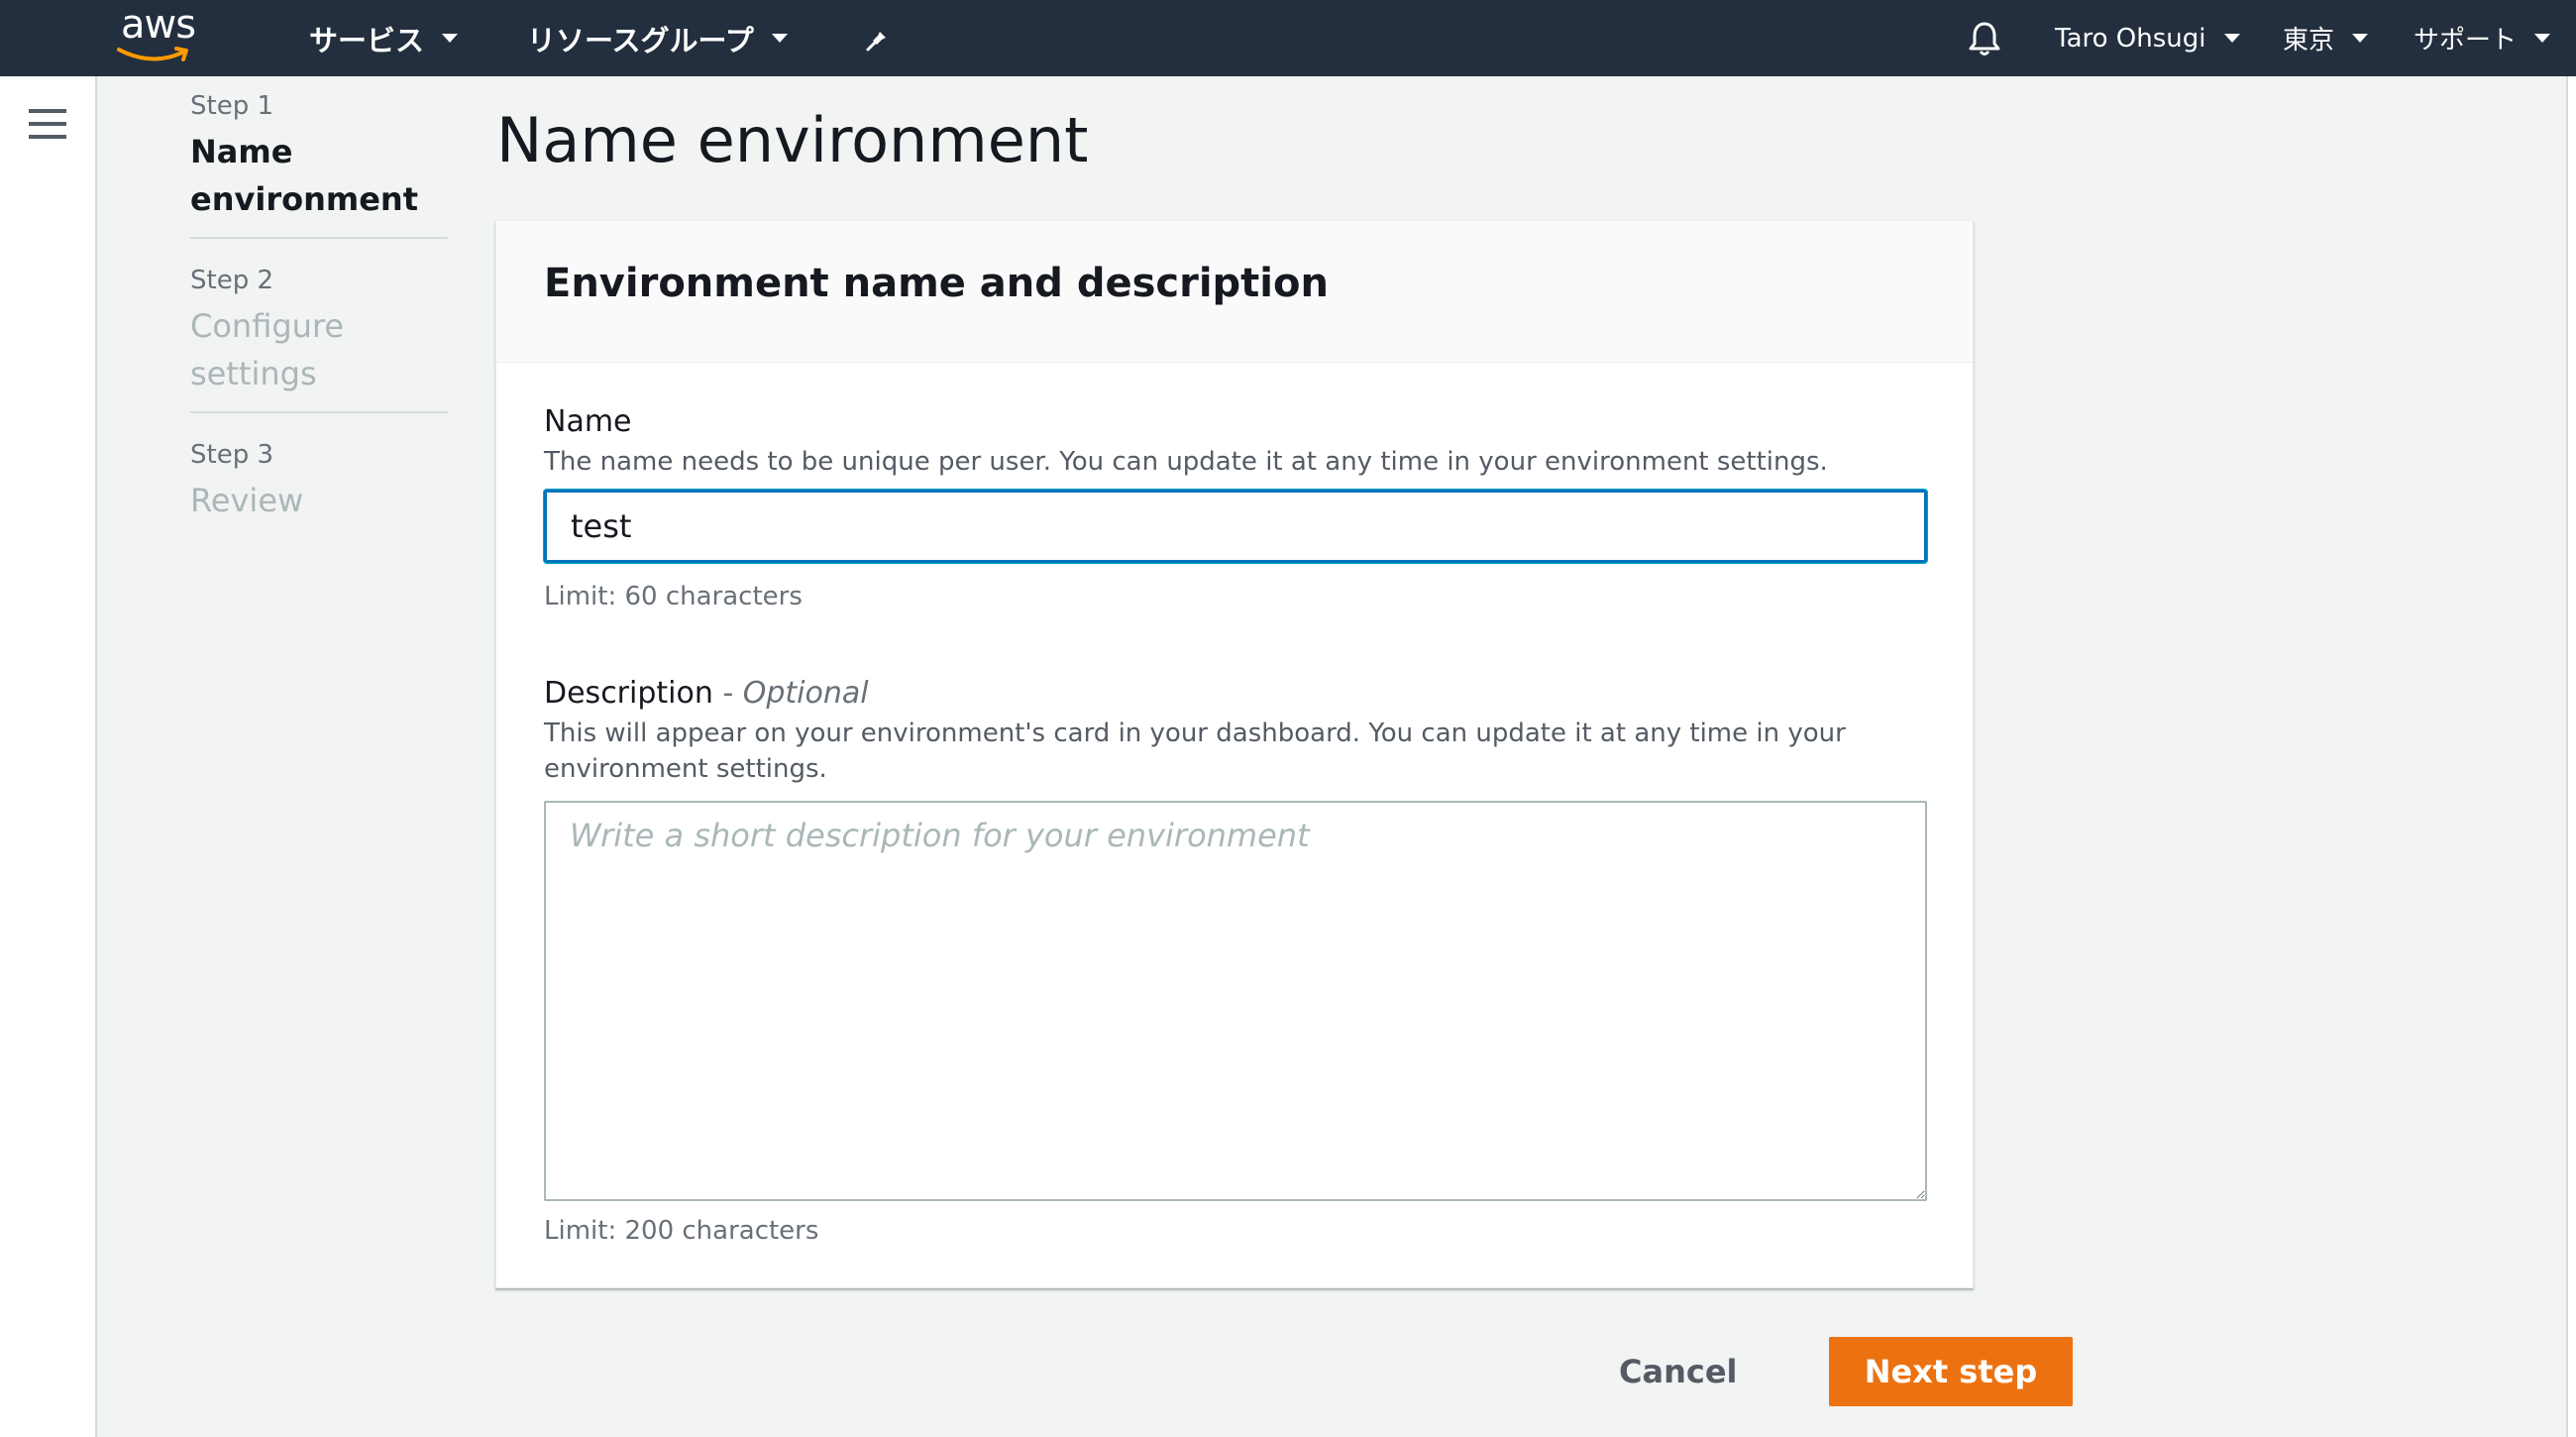 This screenshot has width=2576, height=1437. I want to click on right-edge, so click(2571, 756).